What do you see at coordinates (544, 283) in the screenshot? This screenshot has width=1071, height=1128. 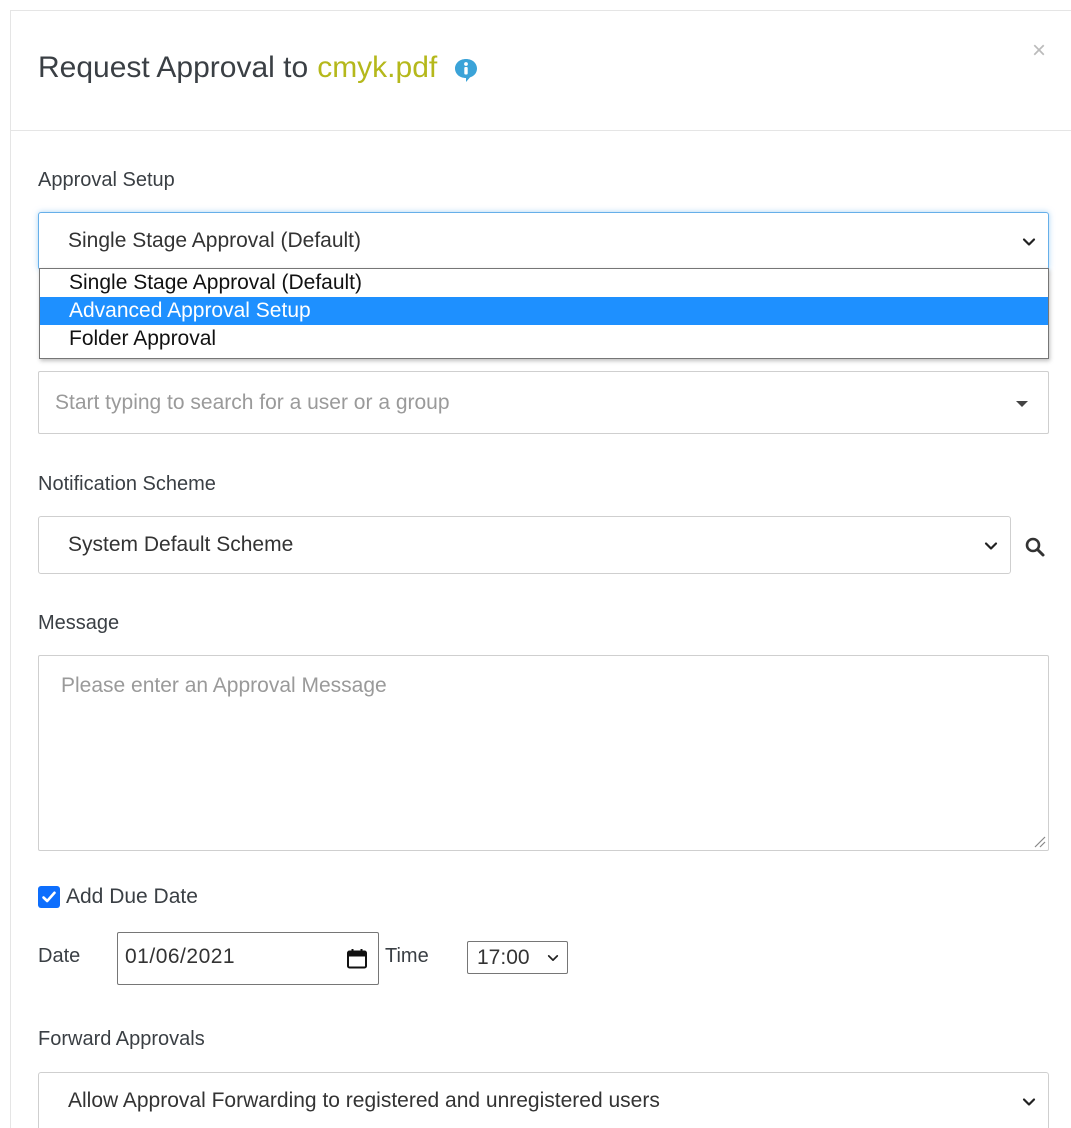 I see `option-single-stage: Single Stage Approval (Default)` at bounding box center [544, 283].